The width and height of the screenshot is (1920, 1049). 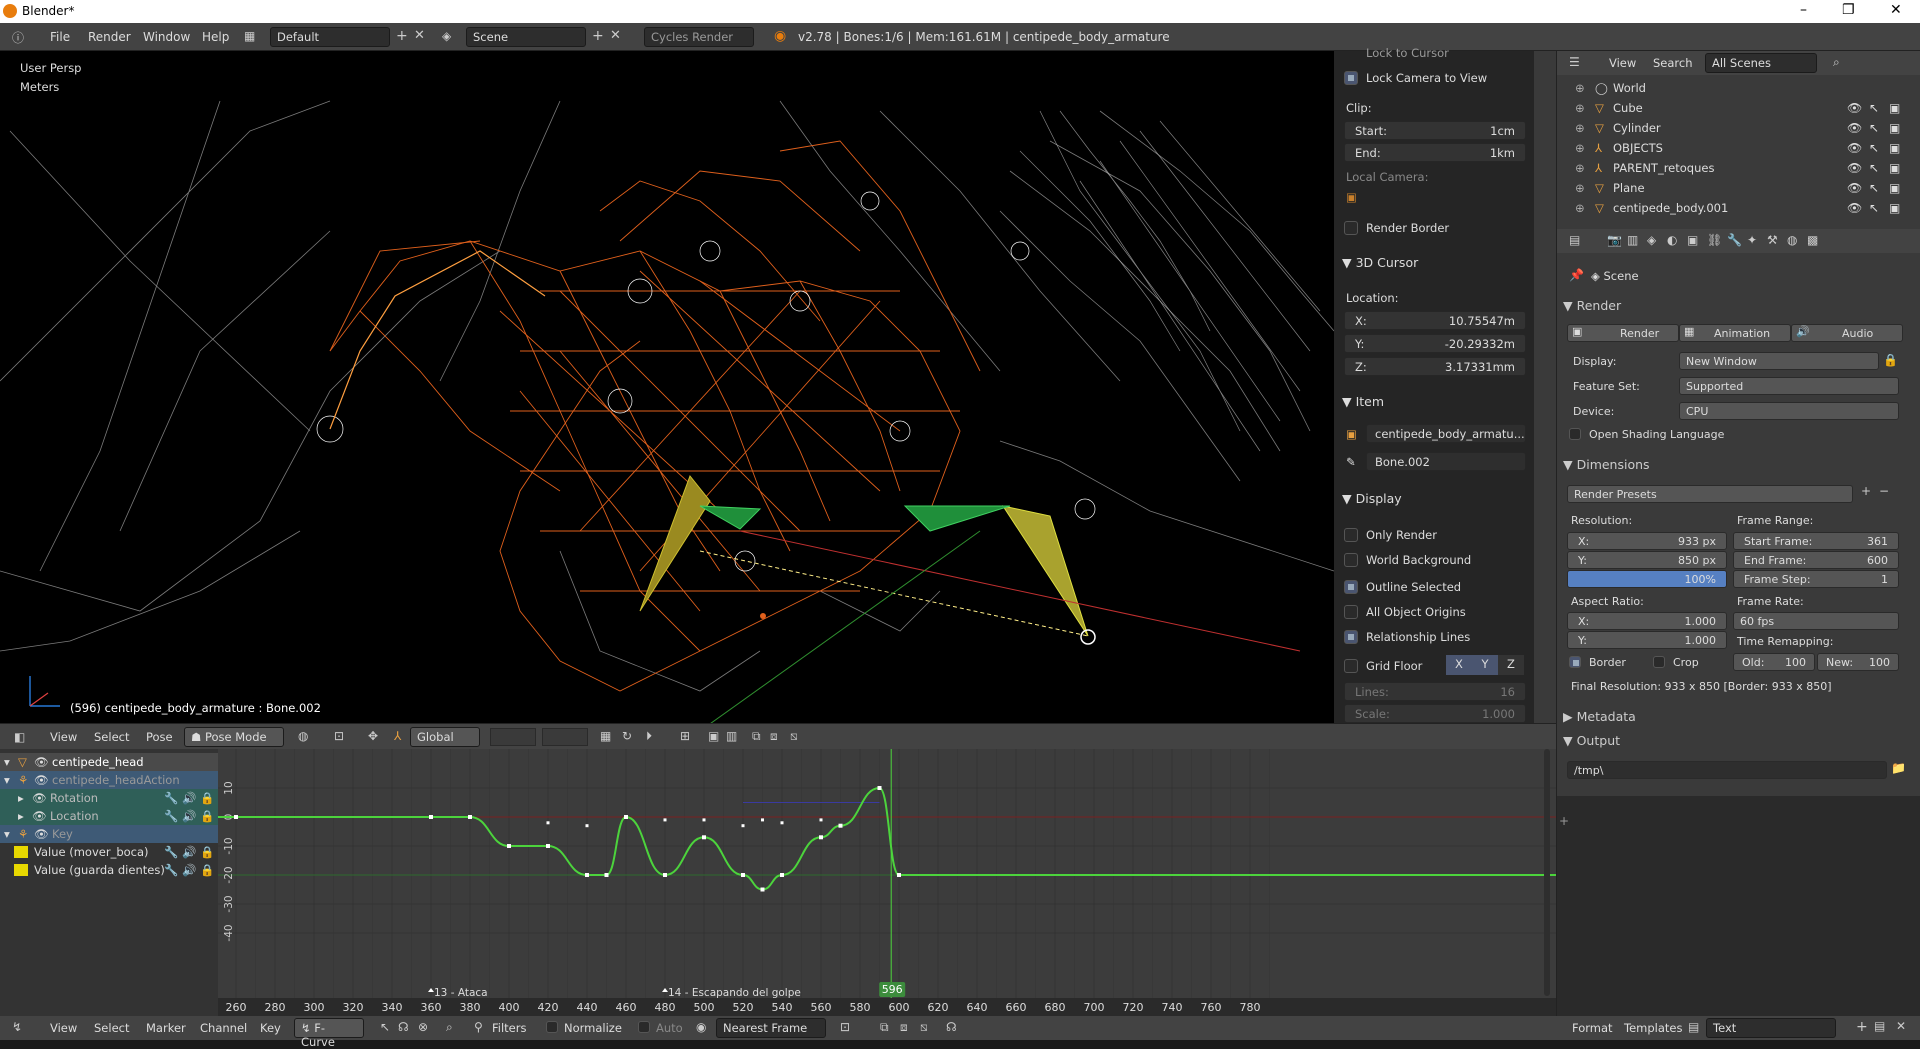 I want to click on panel-3d-cursor-header: ▼ 3D Cursor, so click(x=1380, y=262).